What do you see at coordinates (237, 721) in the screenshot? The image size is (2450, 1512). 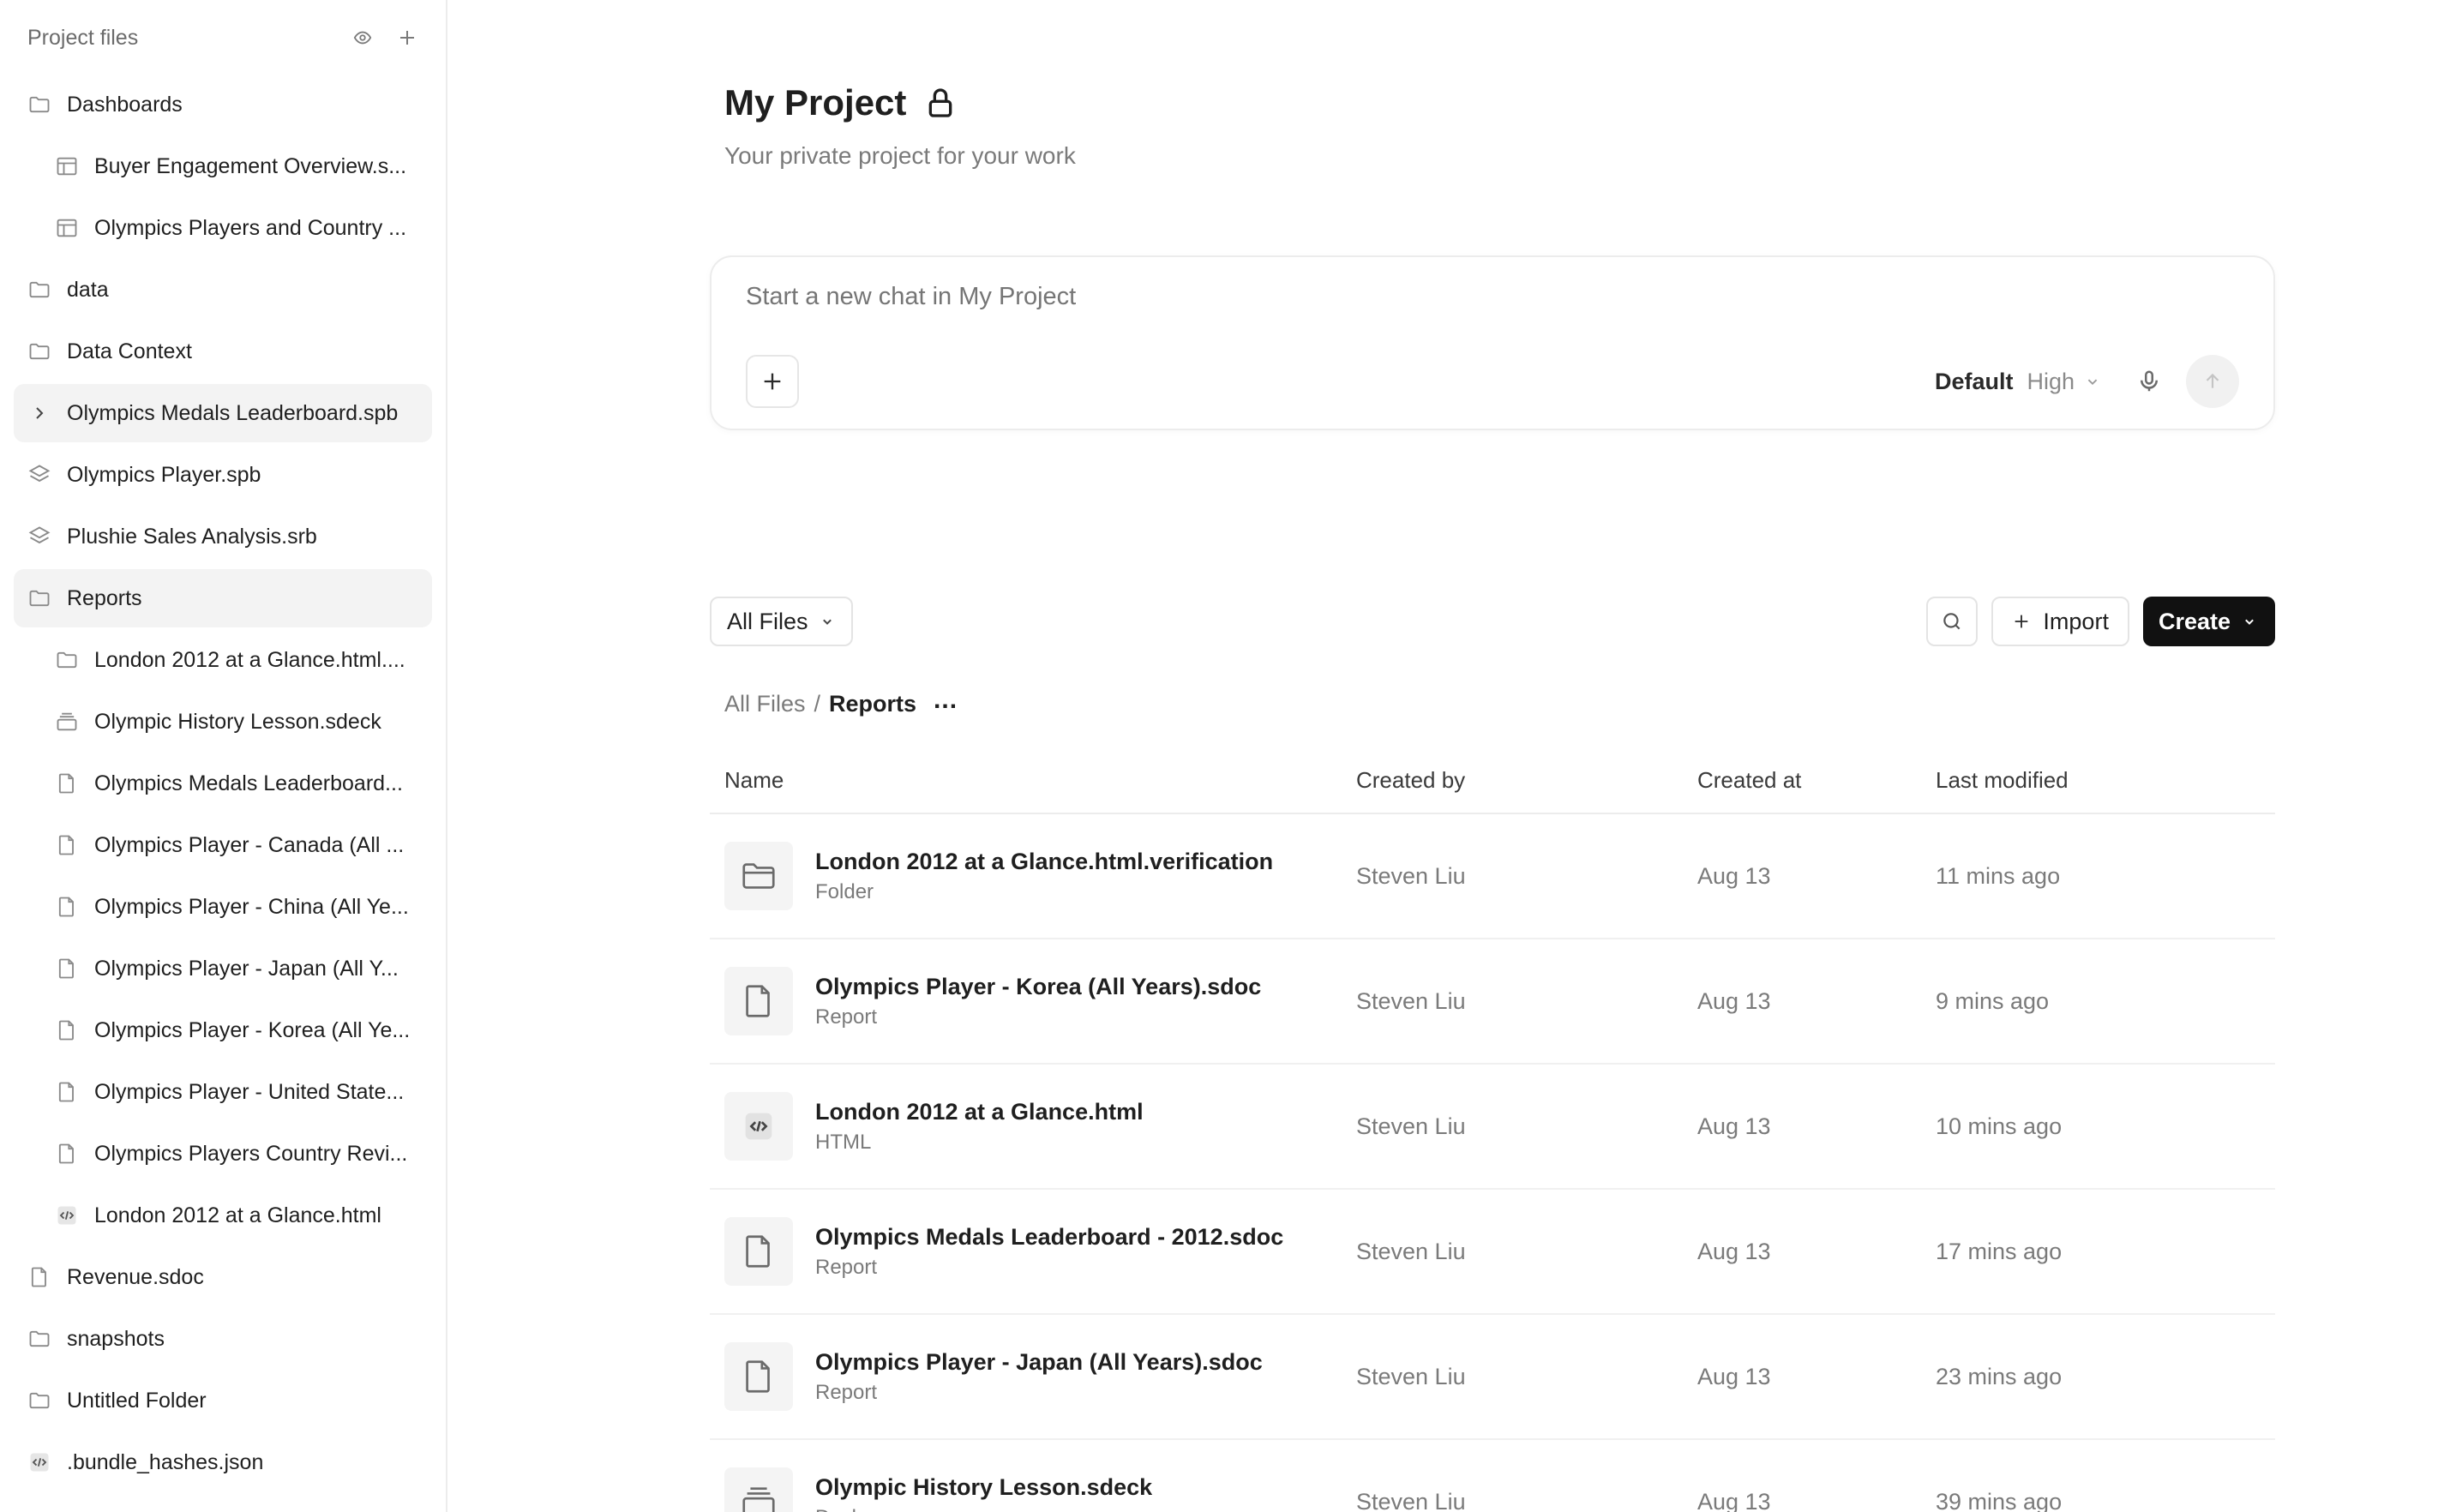 I see `sidebar-item-label: Olympic History Lesson.sdeck` at bounding box center [237, 721].